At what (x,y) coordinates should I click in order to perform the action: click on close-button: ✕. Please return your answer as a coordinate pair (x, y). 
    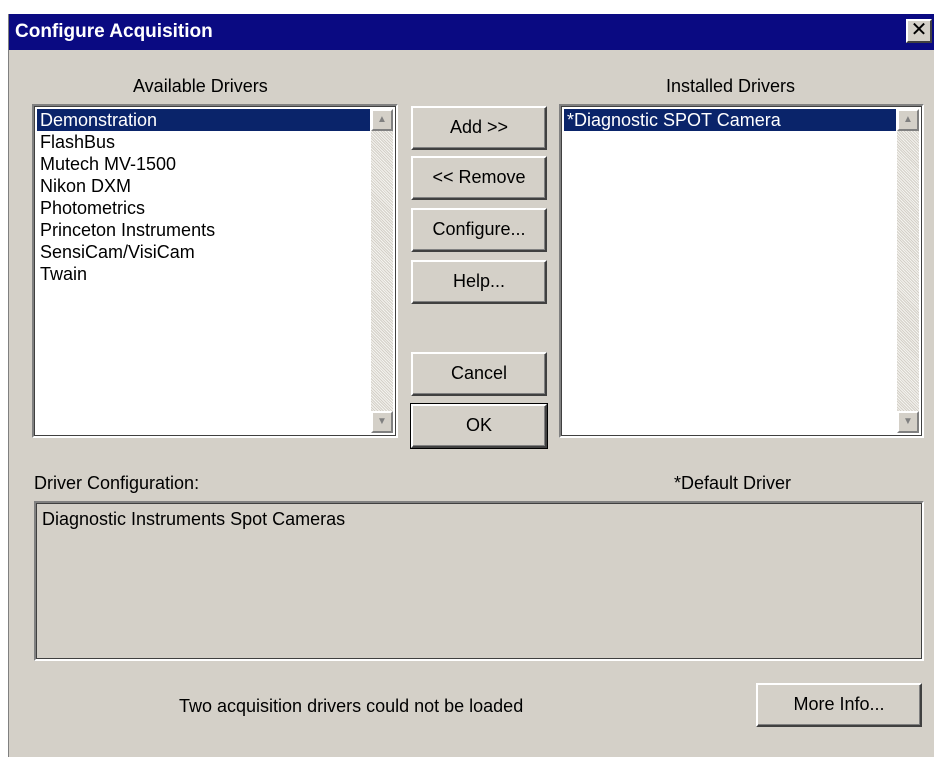
    Looking at the image, I should click on (919, 31).